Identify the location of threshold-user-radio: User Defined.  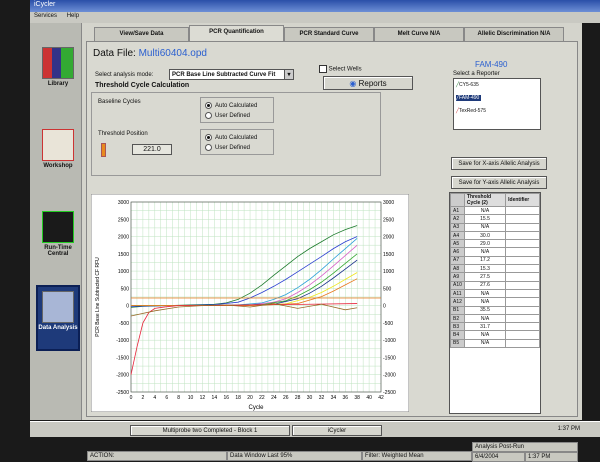
(227, 147).